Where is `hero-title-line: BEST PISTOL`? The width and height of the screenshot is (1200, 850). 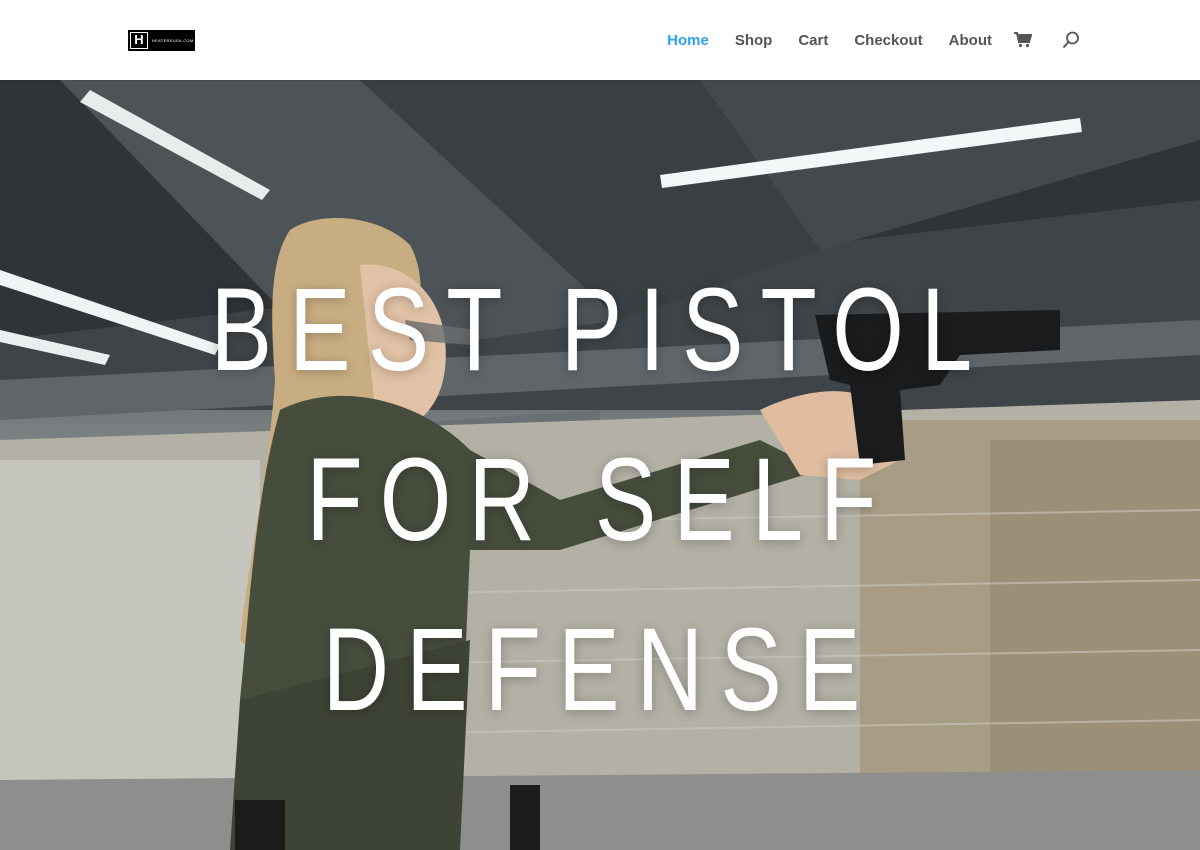 hero-title-line: BEST PISTOL is located at coordinates (600, 330).